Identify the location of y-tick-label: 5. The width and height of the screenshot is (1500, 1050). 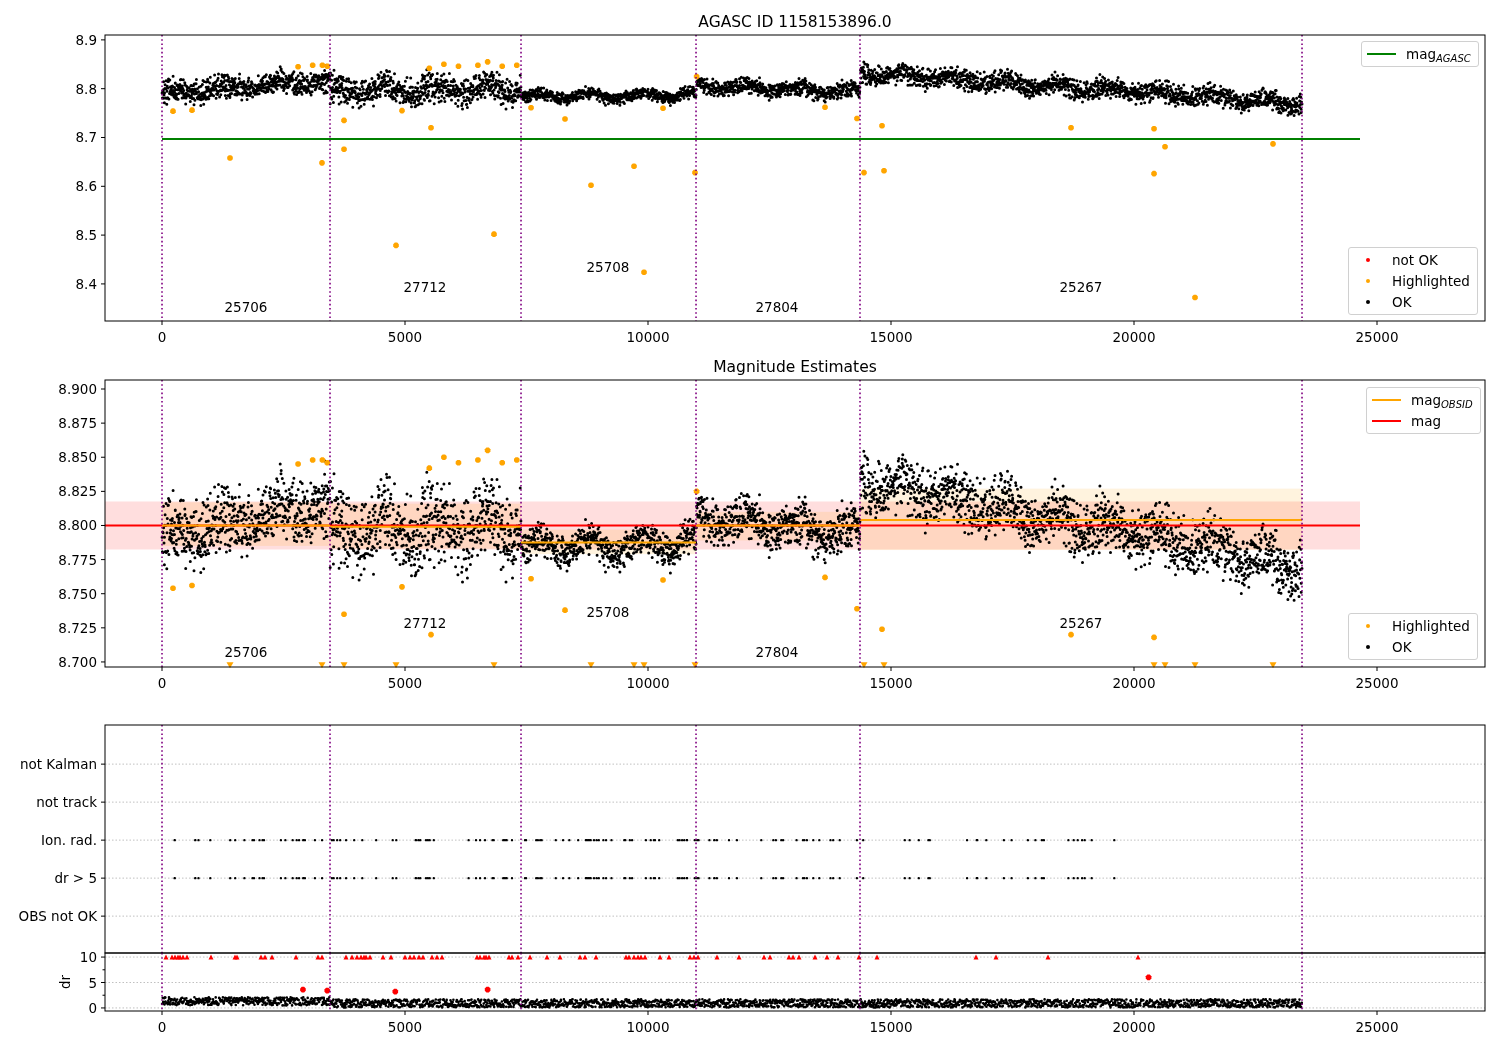
(92, 982).